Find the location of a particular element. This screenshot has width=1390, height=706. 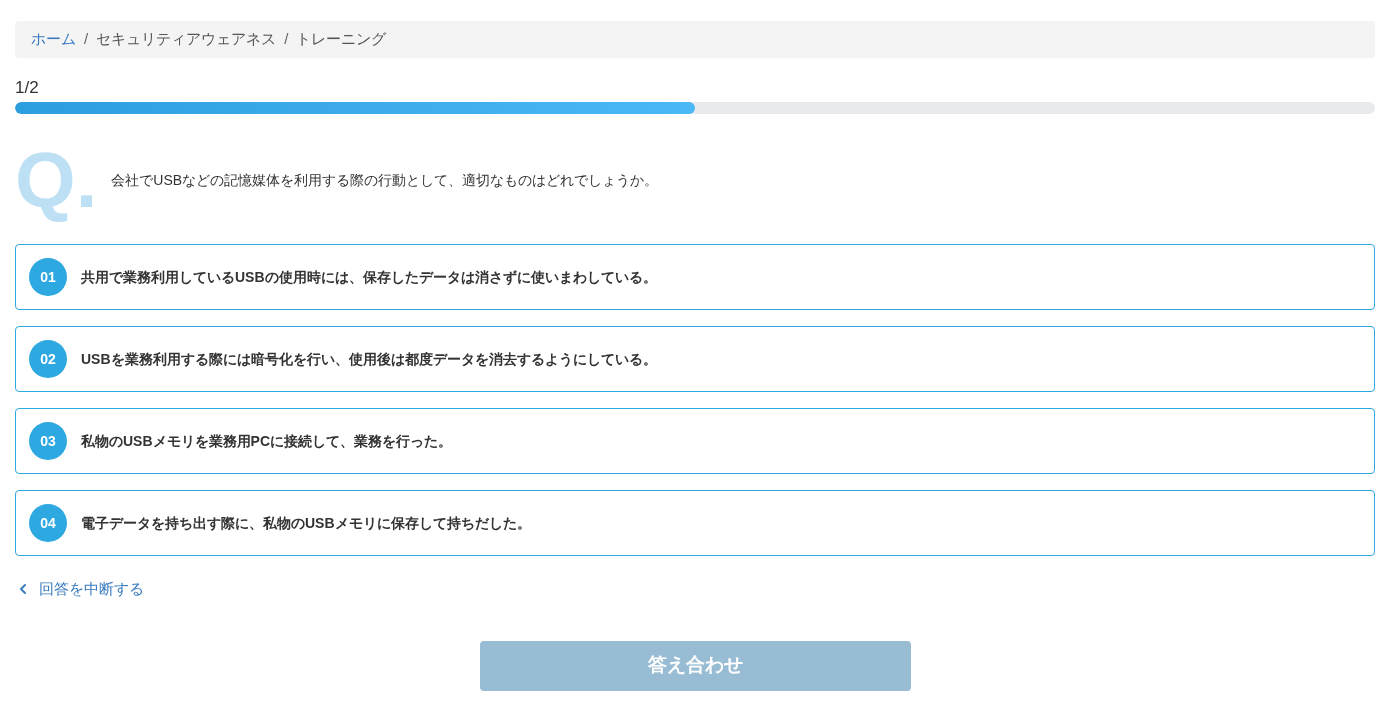

back-link-text: 回答を中断する is located at coordinates (91, 589).